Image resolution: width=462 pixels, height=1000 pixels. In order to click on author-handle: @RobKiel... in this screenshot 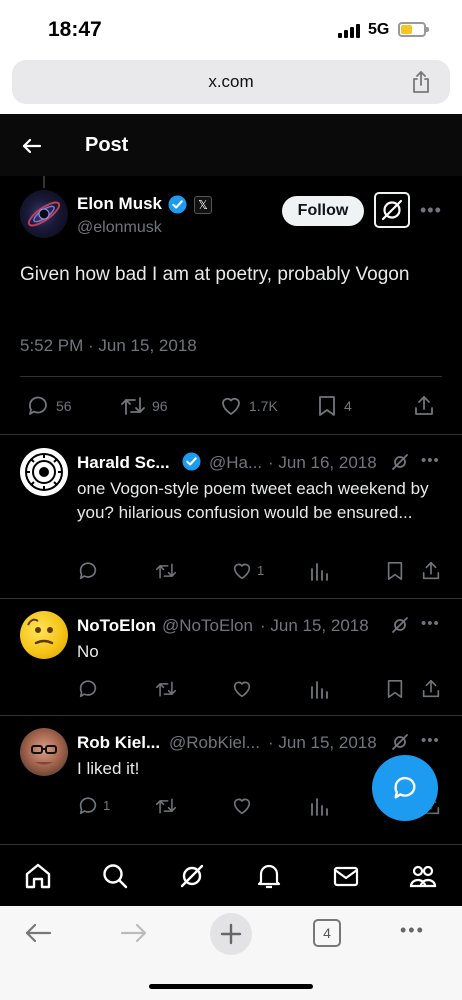, I will do `click(214, 743)`.